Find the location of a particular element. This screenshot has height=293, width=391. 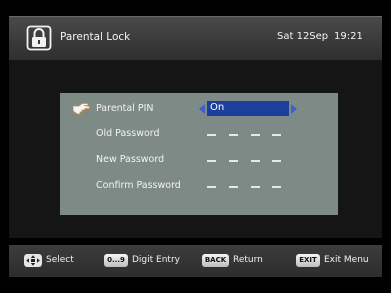

exit-menu-label: Exit Menu is located at coordinates (346, 260).